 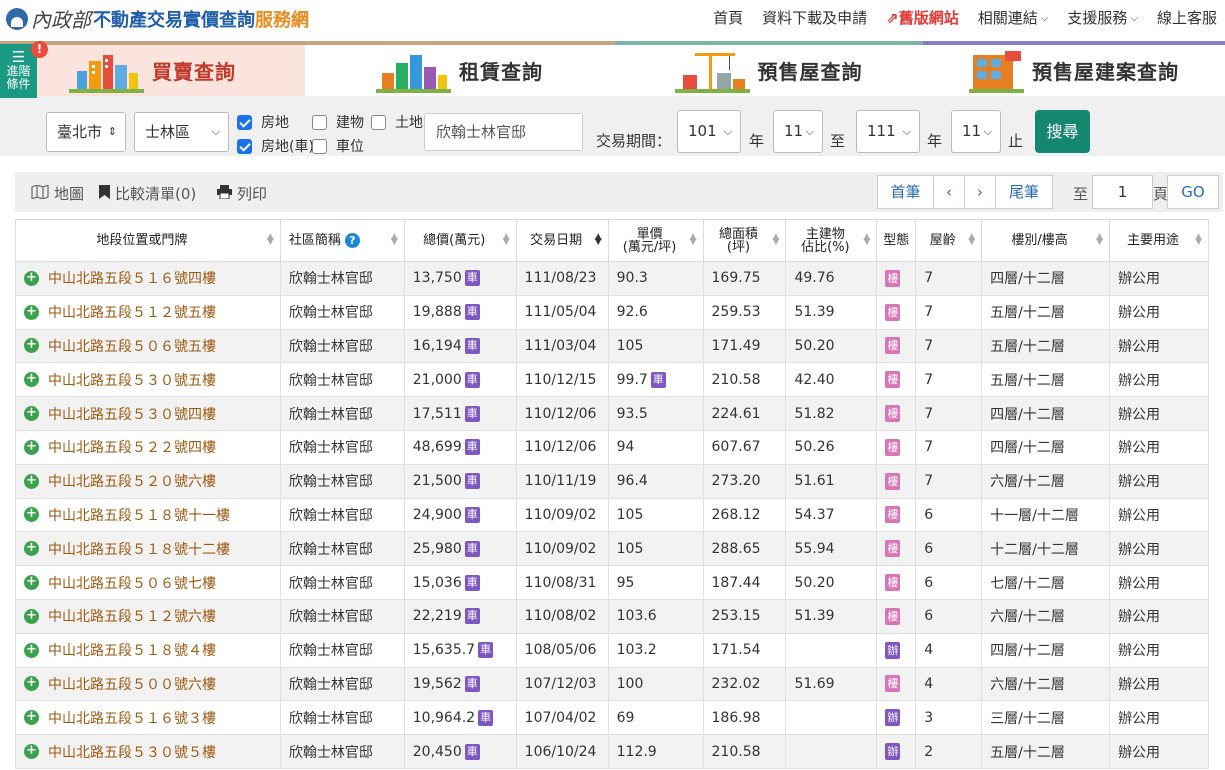 I want to click on cell-address: + 中山北路五段５００號六樓, so click(x=148, y=684).